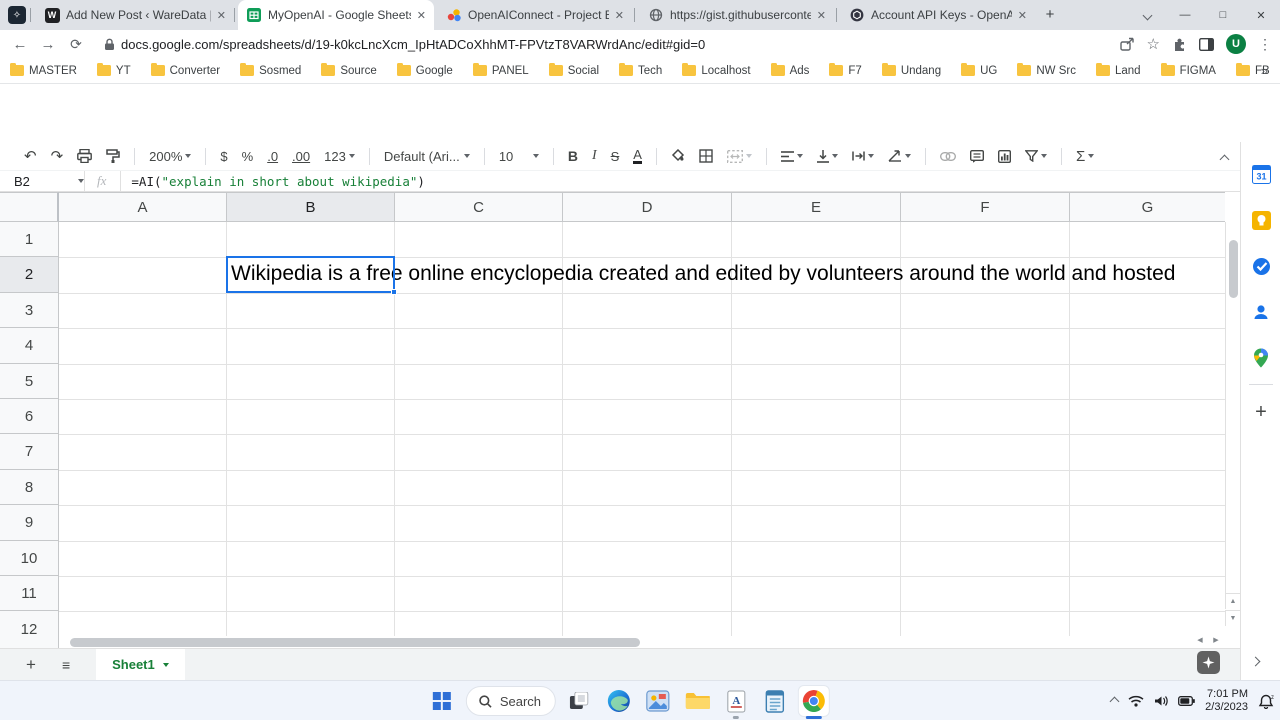 The width and height of the screenshot is (1280, 720). Describe the element at coordinates (1223, 15) in the screenshot. I see `window-maximize-button: □` at that location.